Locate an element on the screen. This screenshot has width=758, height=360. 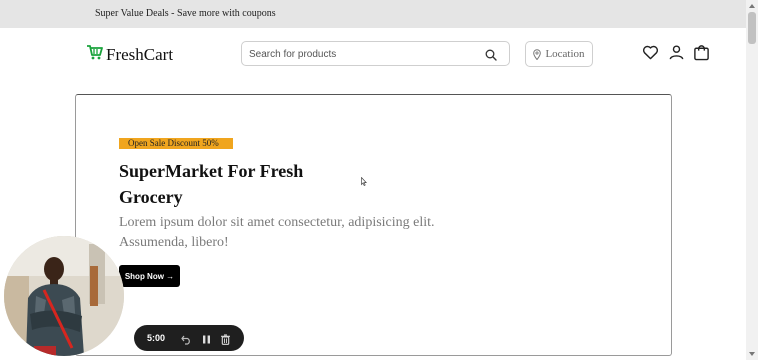
scroll-down-arrow-icon is located at coordinates (752, 354).